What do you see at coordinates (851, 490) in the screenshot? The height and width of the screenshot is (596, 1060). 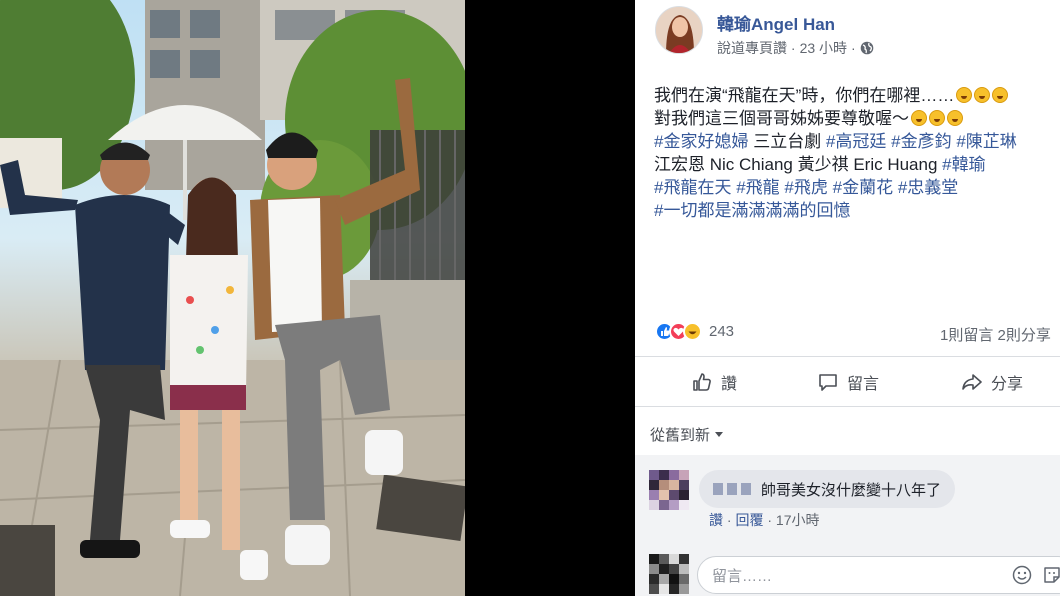 I see `comment-text: 帥哥美女沒什麼變十八年了` at bounding box center [851, 490].